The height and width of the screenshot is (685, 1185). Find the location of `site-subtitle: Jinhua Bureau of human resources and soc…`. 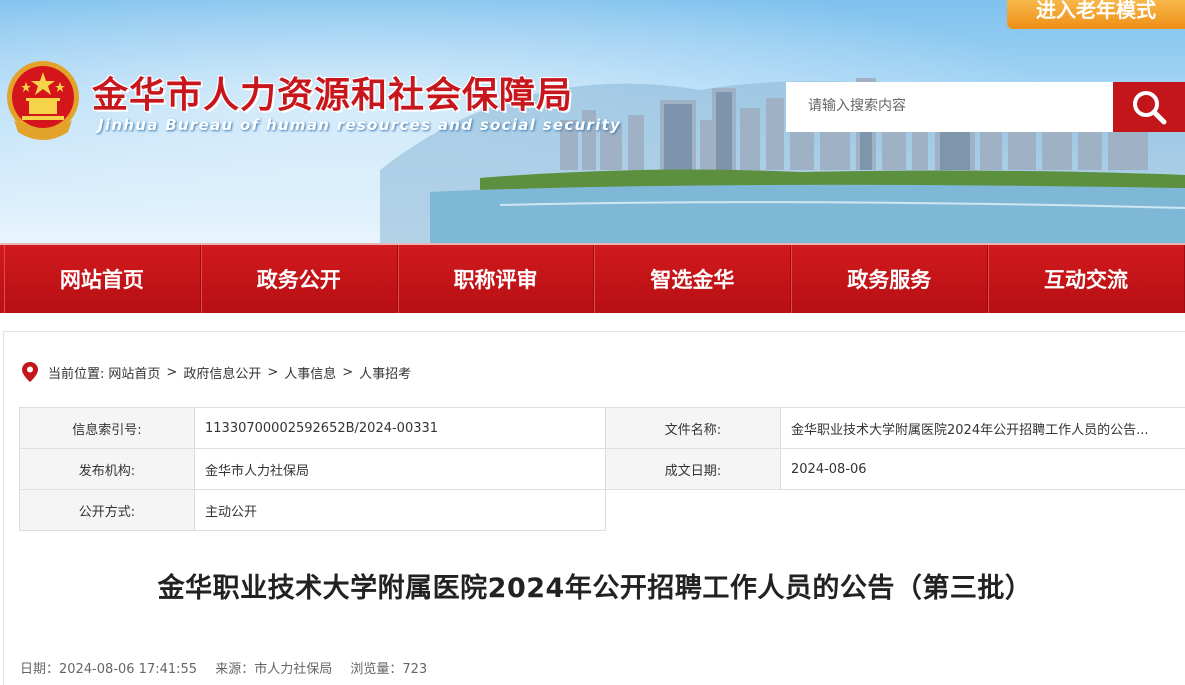

site-subtitle: Jinhua Bureau of human resources and soc… is located at coordinates (360, 125).